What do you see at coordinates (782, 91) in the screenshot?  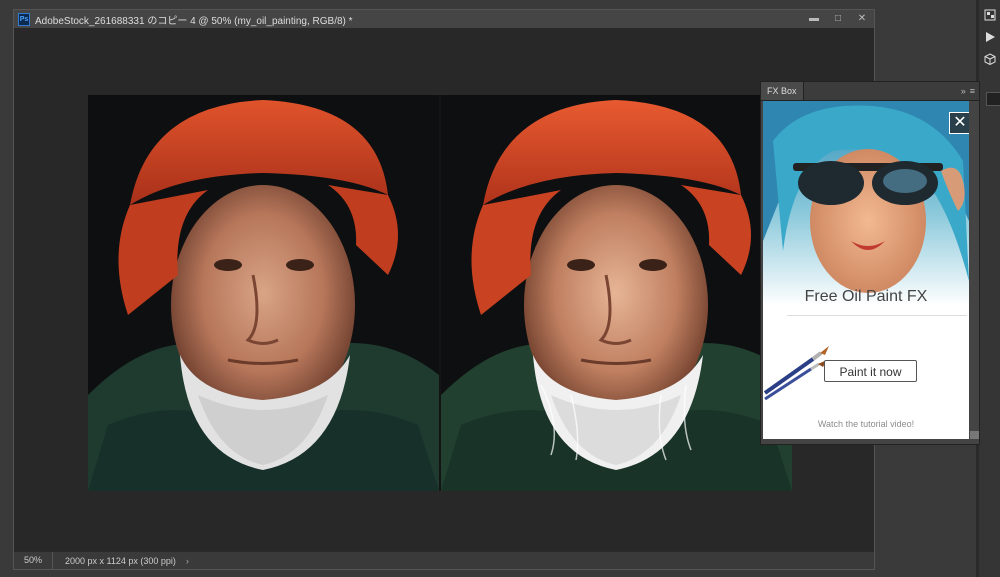 I see `fx-box-tab: FX Box` at bounding box center [782, 91].